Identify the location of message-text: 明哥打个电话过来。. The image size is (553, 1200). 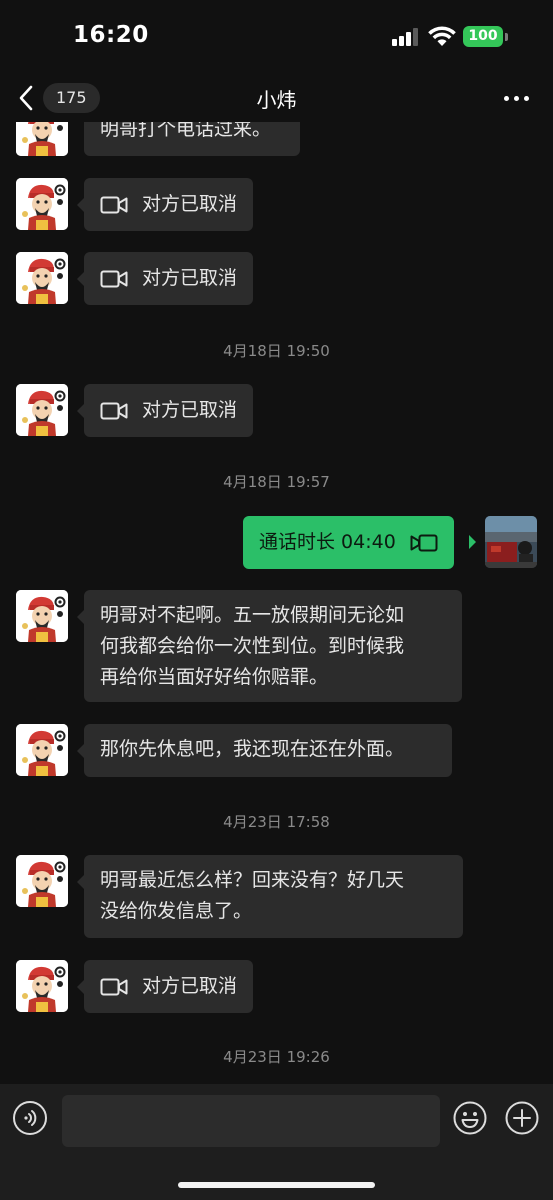
(186, 131).